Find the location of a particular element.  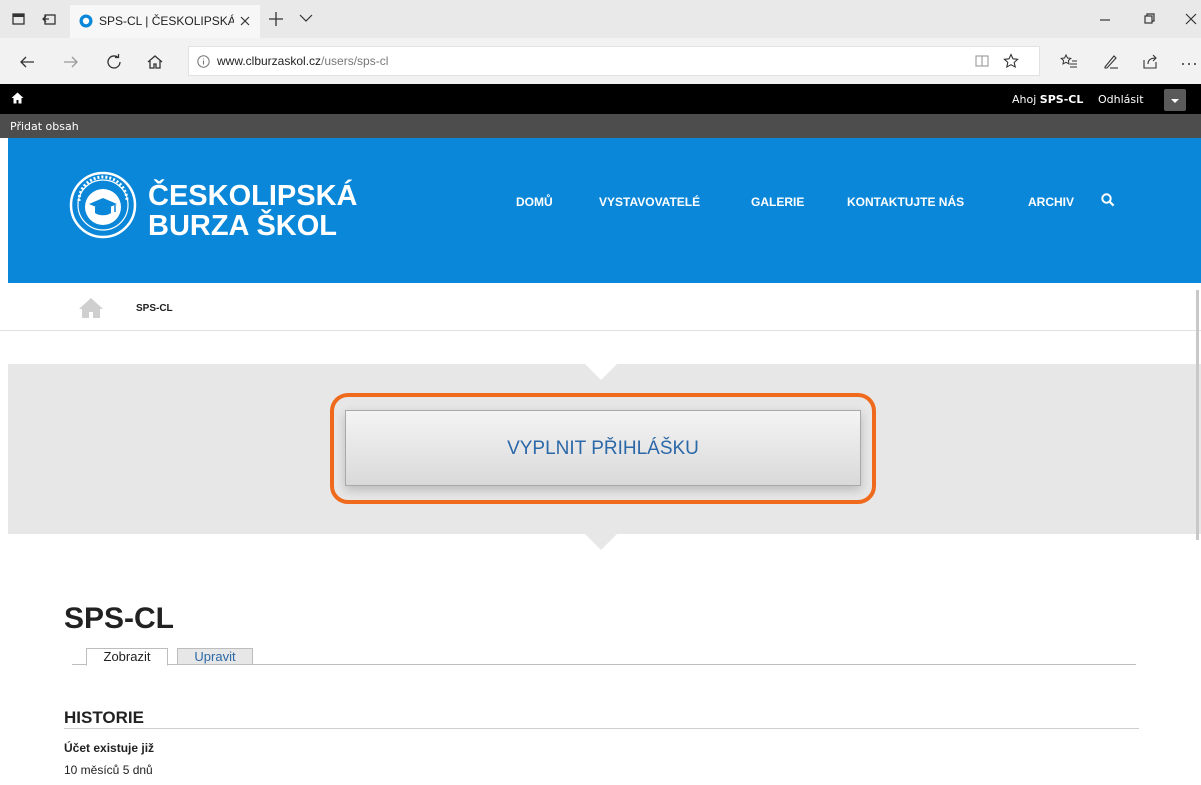

browser-tab: SPS-CL | ČESKOLIPSKÁ B is located at coordinates (165, 21).